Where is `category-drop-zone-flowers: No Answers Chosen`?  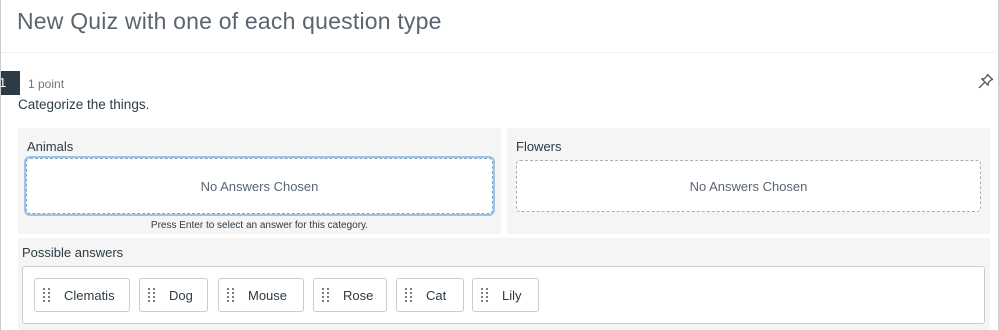 category-drop-zone-flowers: No Answers Chosen is located at coordinates (748, 186).